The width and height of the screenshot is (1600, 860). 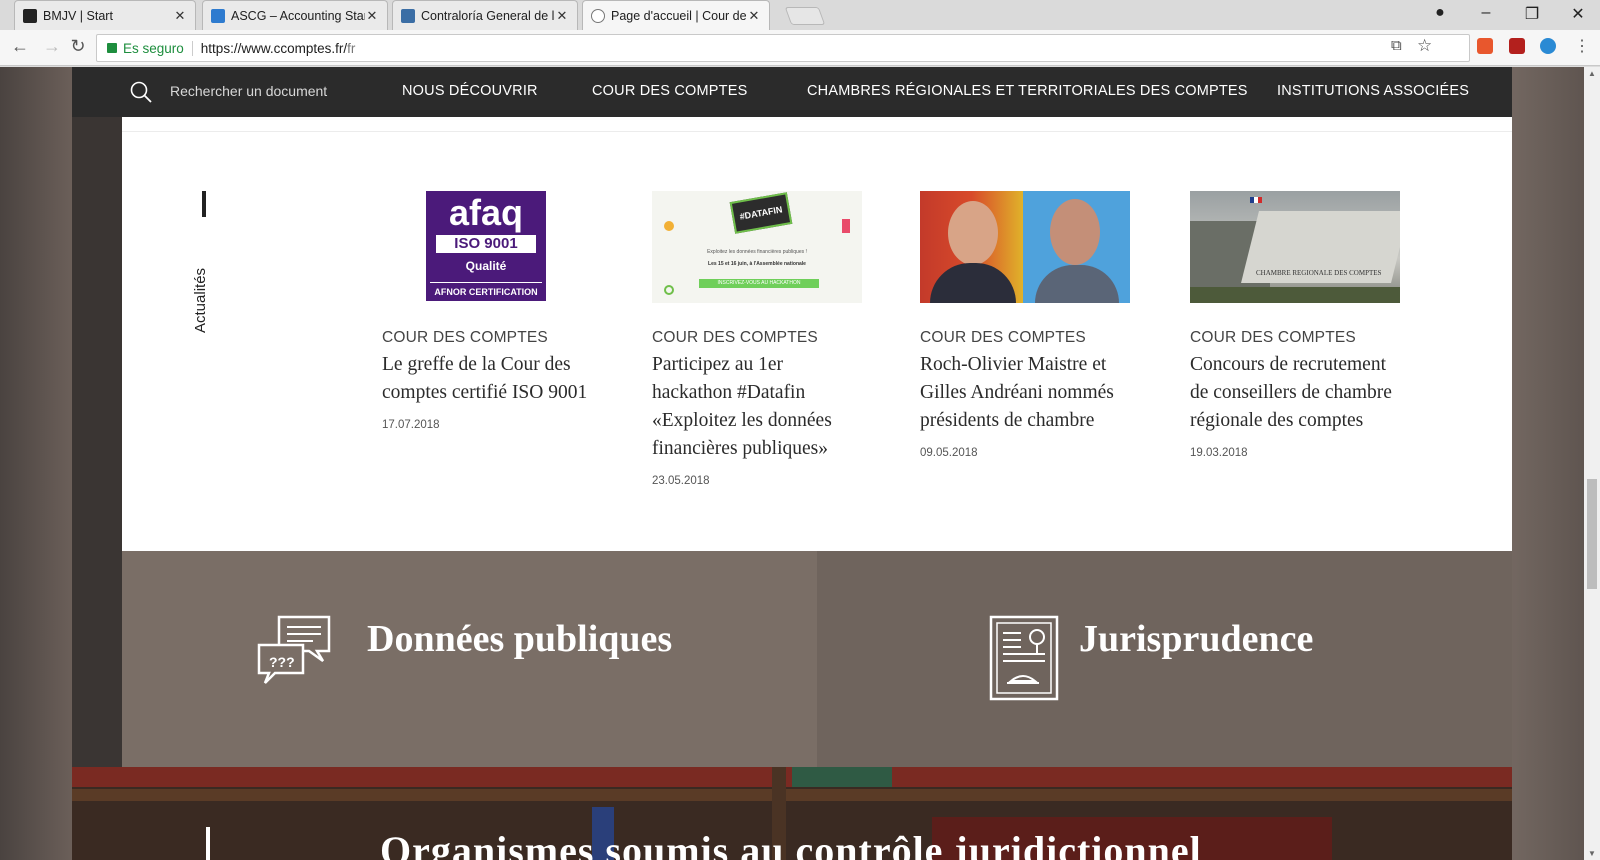 What do you see at coordinates (486, 212) in the screenshot?
I see `afaq-text: afaq` at bounding box center [486, 212].